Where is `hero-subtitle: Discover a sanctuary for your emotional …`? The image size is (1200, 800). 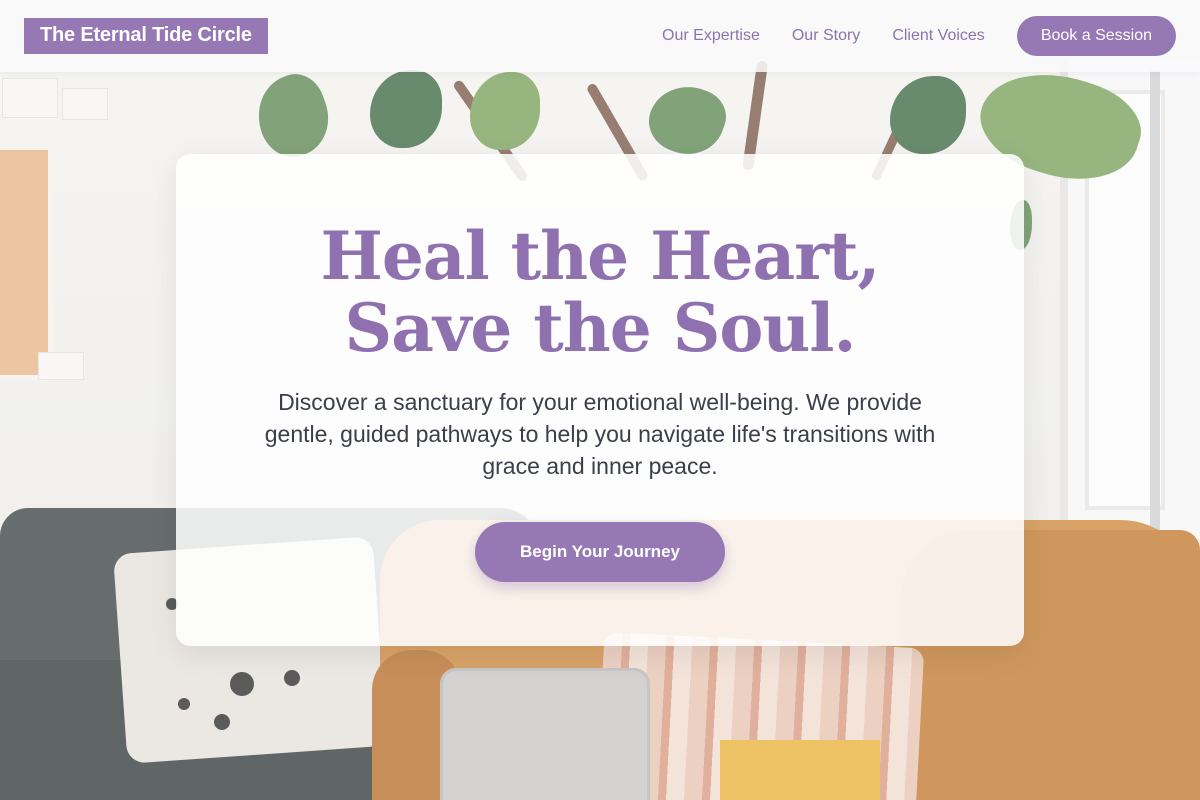 hero-subtitle: Discover a sanctuary for your emotional … is located at coordinates (600, 434).